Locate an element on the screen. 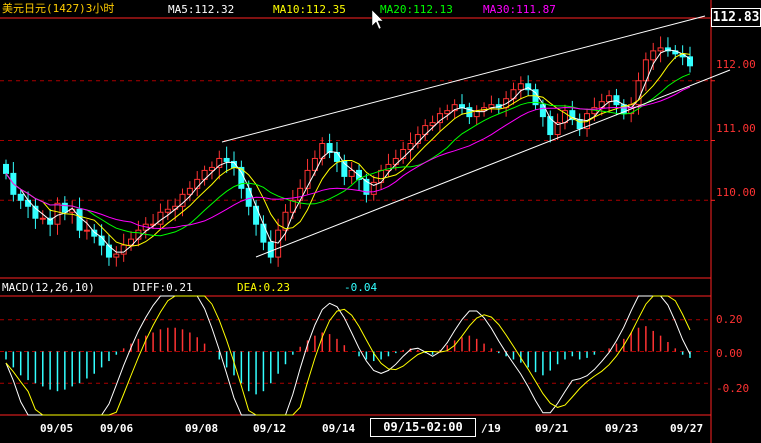 Image resolution: width=761 pixels, height=443 pixels. symbol-title: 美元日元(1427)3小时 is located at coordinates (58, 8).